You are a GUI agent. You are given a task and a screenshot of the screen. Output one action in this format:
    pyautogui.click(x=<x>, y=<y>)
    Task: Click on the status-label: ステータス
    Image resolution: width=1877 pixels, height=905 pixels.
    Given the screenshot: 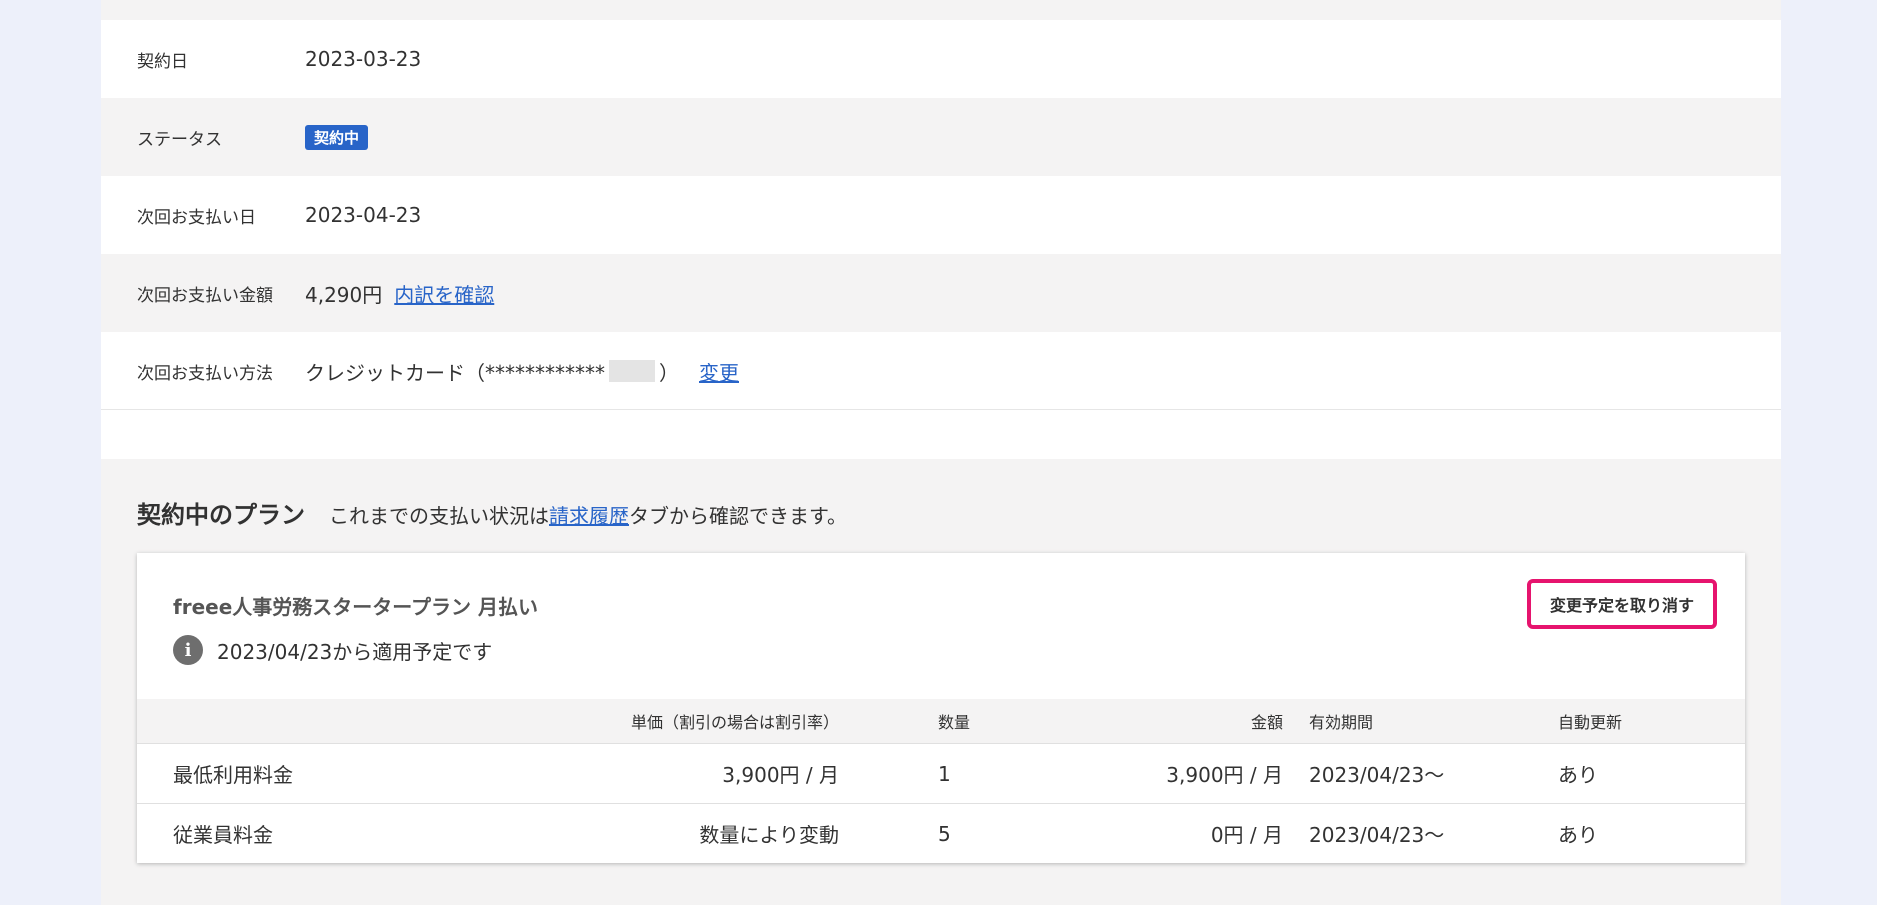 What is the action you would take?
    pyautogui.click(x=179, y=139)
    